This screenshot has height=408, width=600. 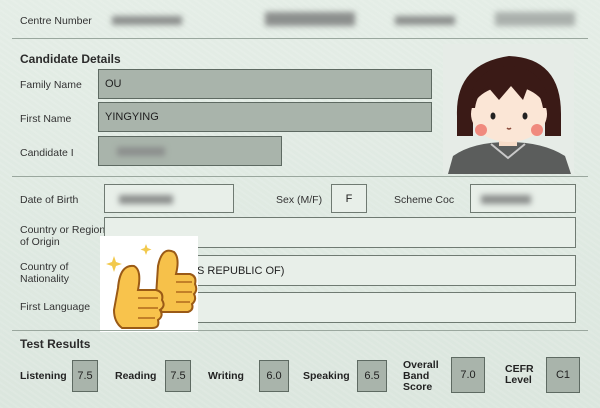 I want to click on sex-value: F, so click(x=349, y=198).